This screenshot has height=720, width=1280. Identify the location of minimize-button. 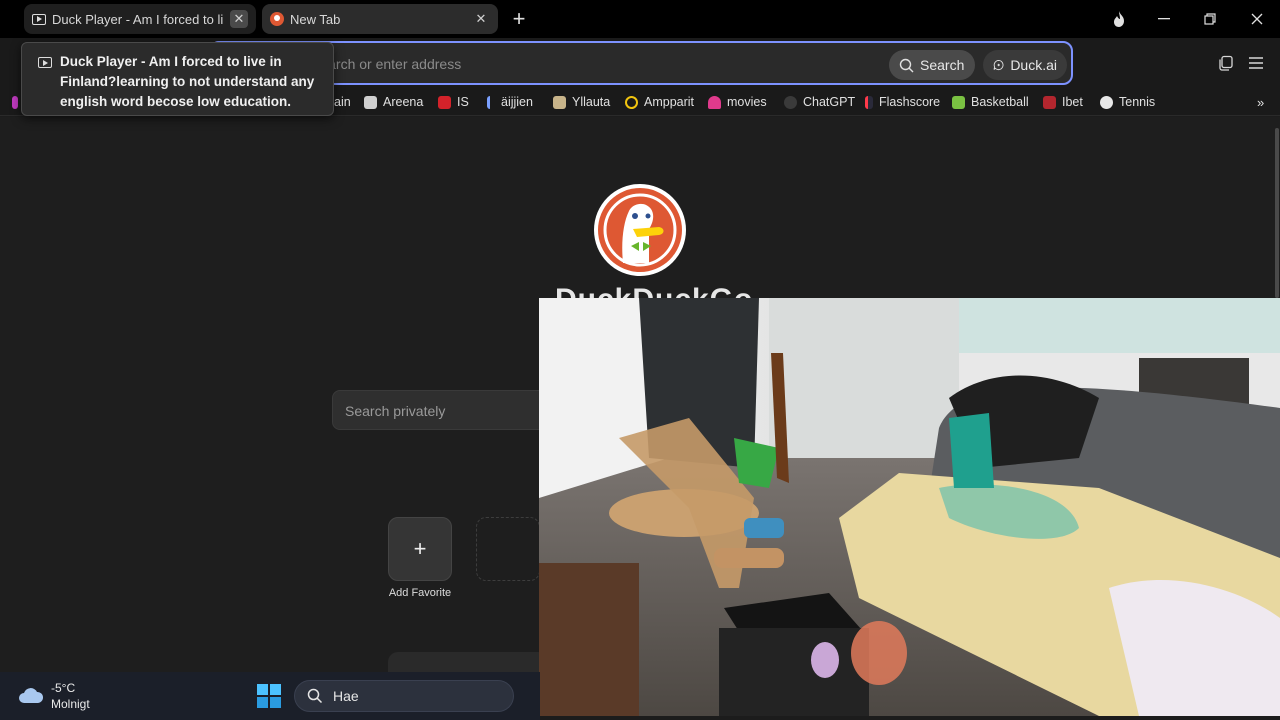
(1164, 19).